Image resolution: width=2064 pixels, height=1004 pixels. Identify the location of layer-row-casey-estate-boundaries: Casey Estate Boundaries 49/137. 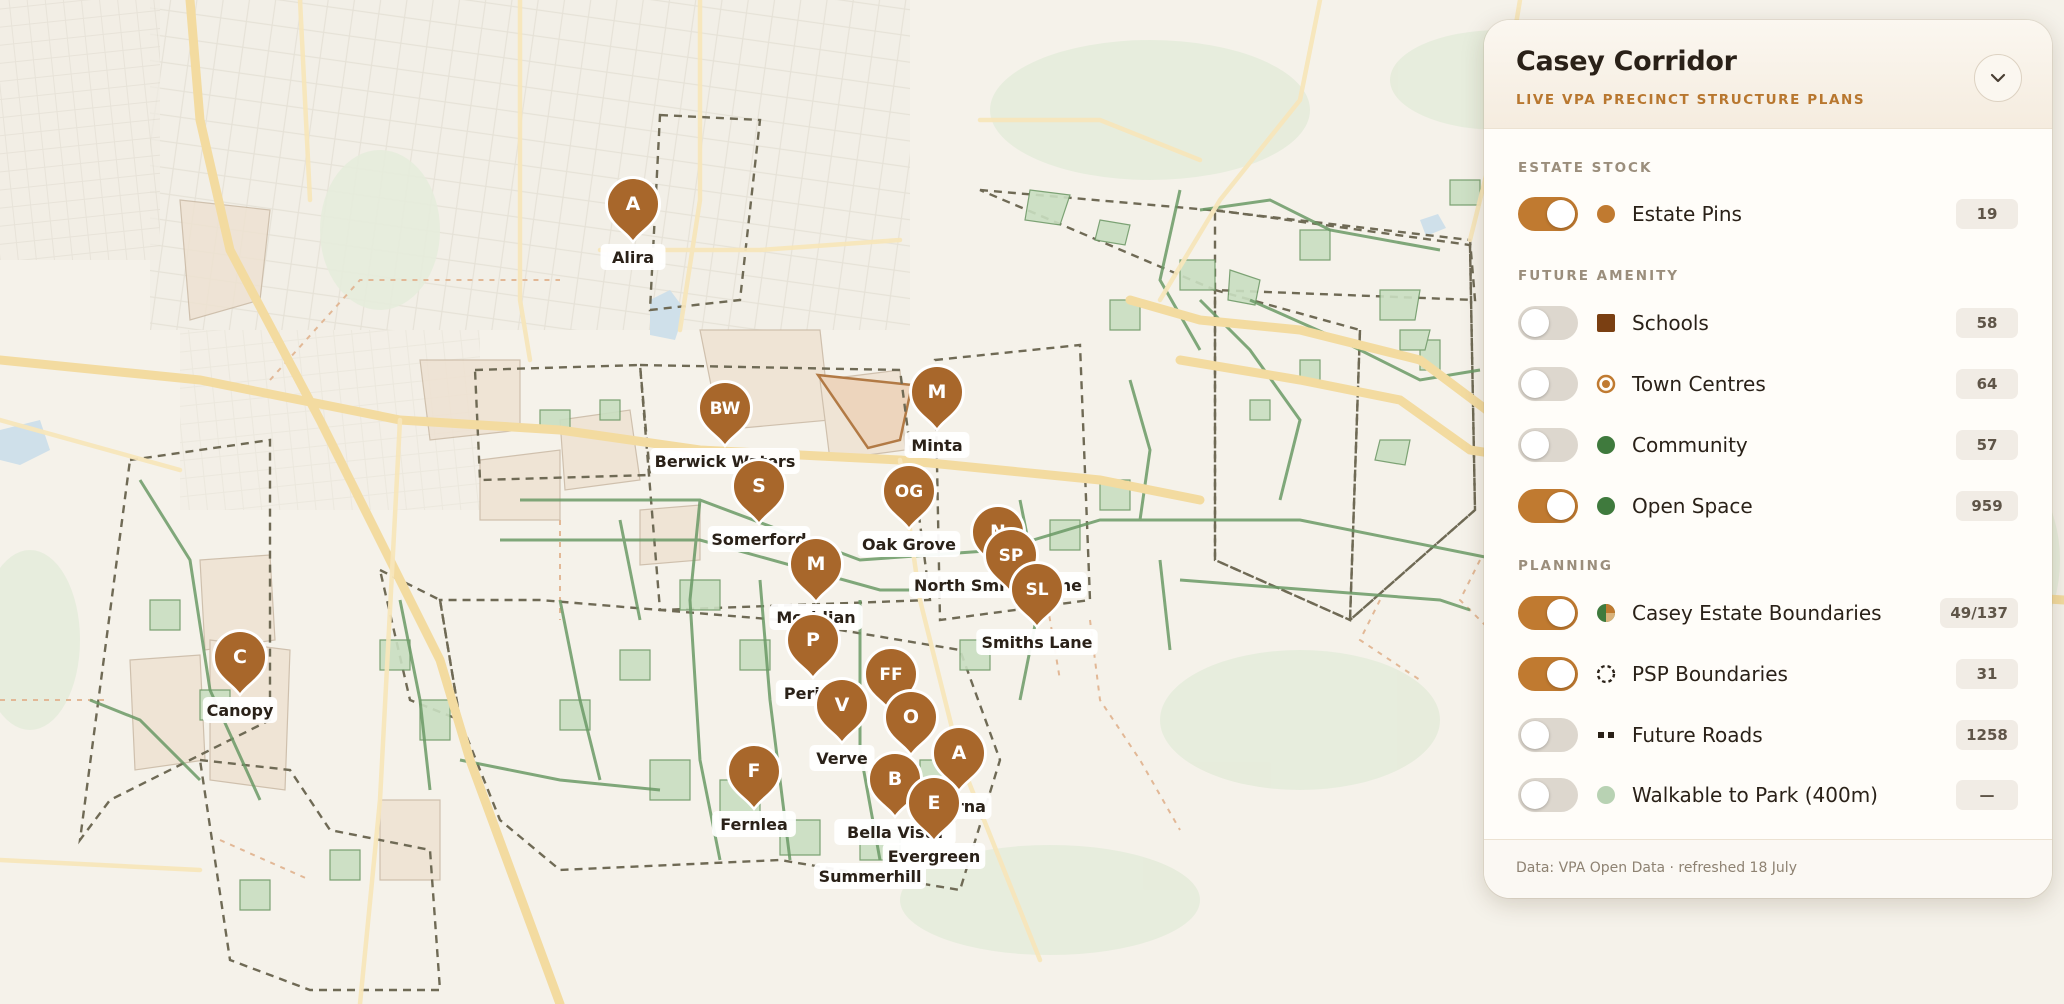
(1768, 613).